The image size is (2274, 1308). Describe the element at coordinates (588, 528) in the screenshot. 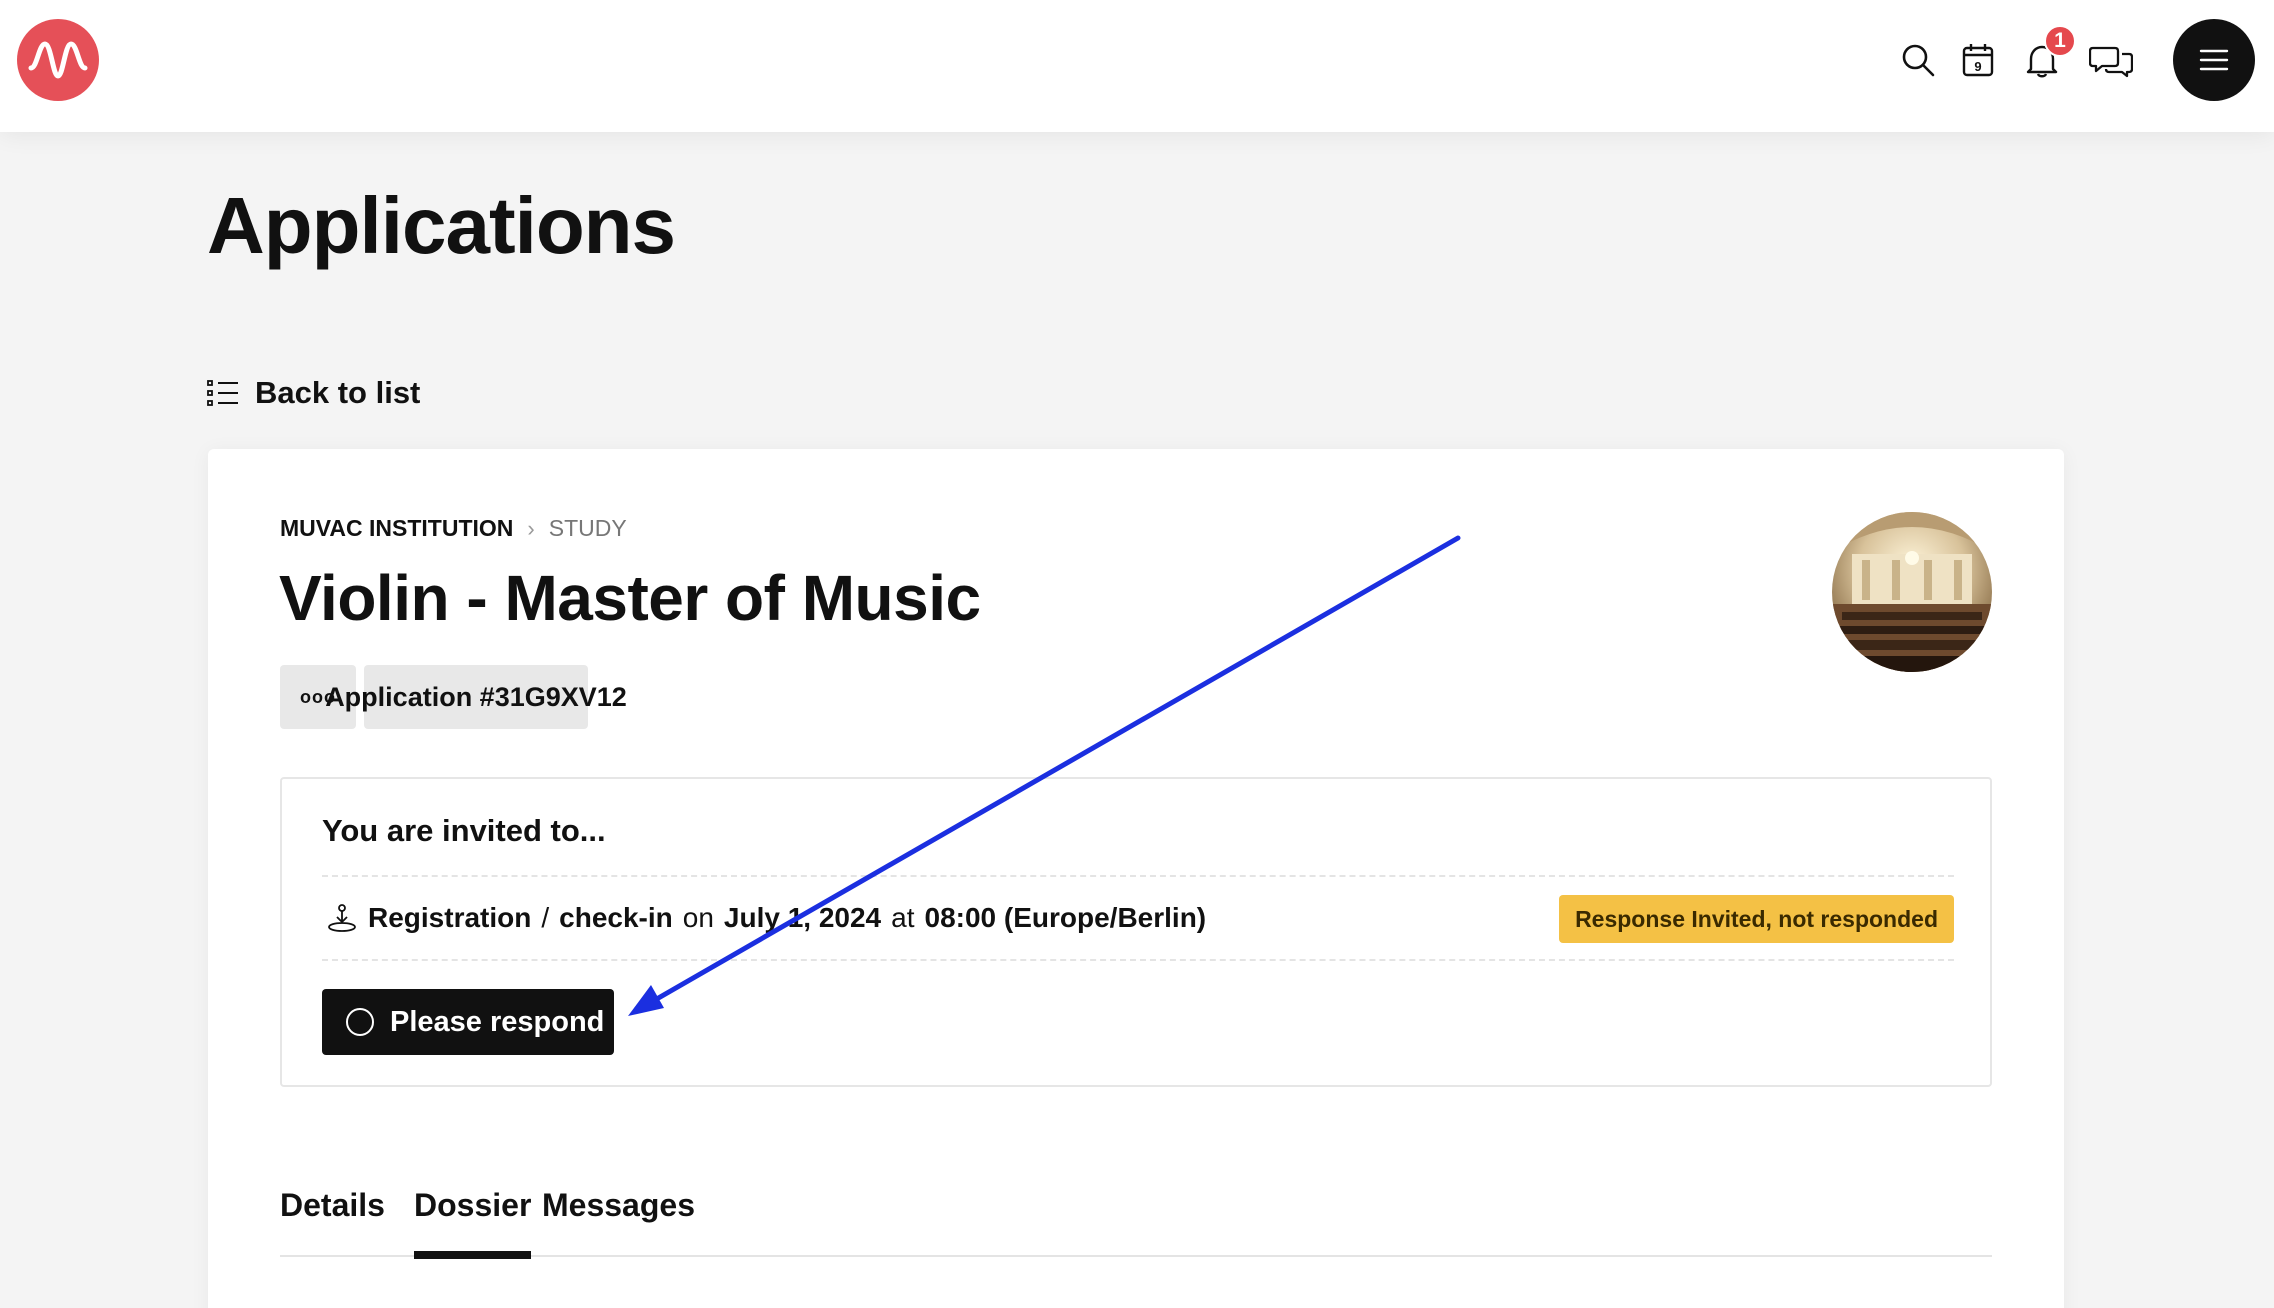

I see `breadcrumb-study: STUDY` at that location.